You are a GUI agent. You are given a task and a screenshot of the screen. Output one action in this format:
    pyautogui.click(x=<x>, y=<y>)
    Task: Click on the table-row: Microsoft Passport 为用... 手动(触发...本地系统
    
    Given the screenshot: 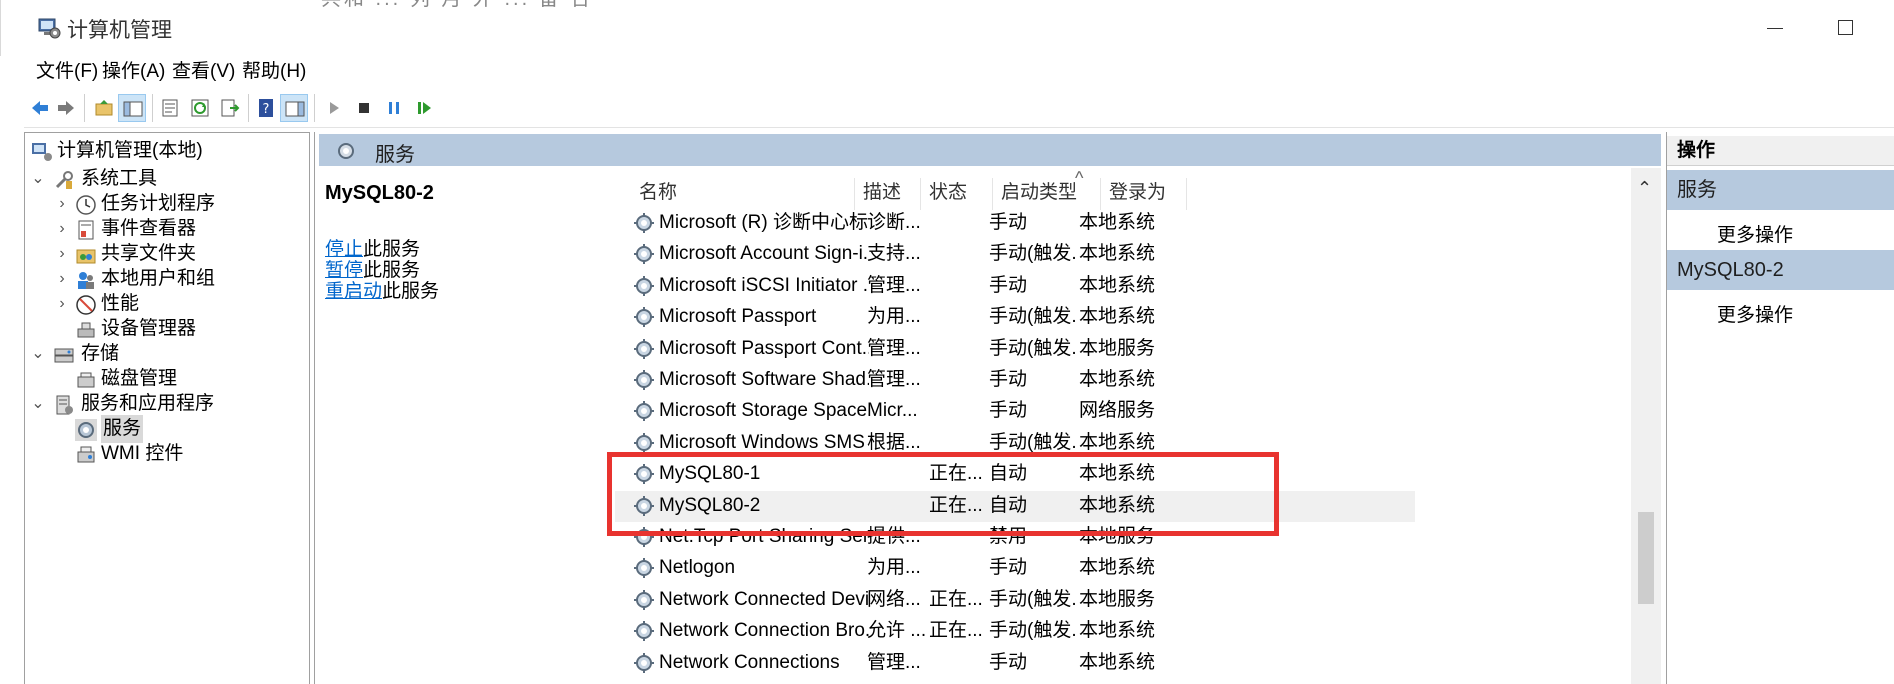 What is the action you would take?
    pyautogui.click(x=1015, y=317)
    